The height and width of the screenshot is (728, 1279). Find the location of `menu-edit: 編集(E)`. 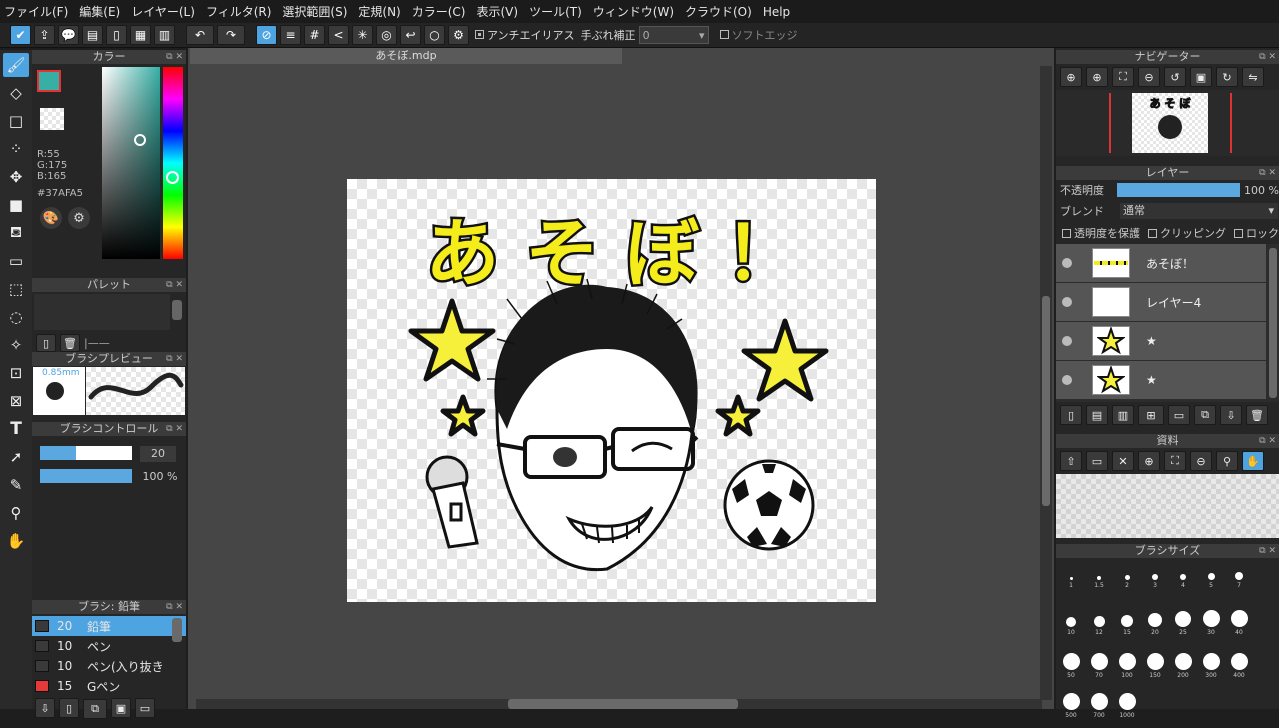

menu-edit: 編集(E) is located at coordinates (99, 11).